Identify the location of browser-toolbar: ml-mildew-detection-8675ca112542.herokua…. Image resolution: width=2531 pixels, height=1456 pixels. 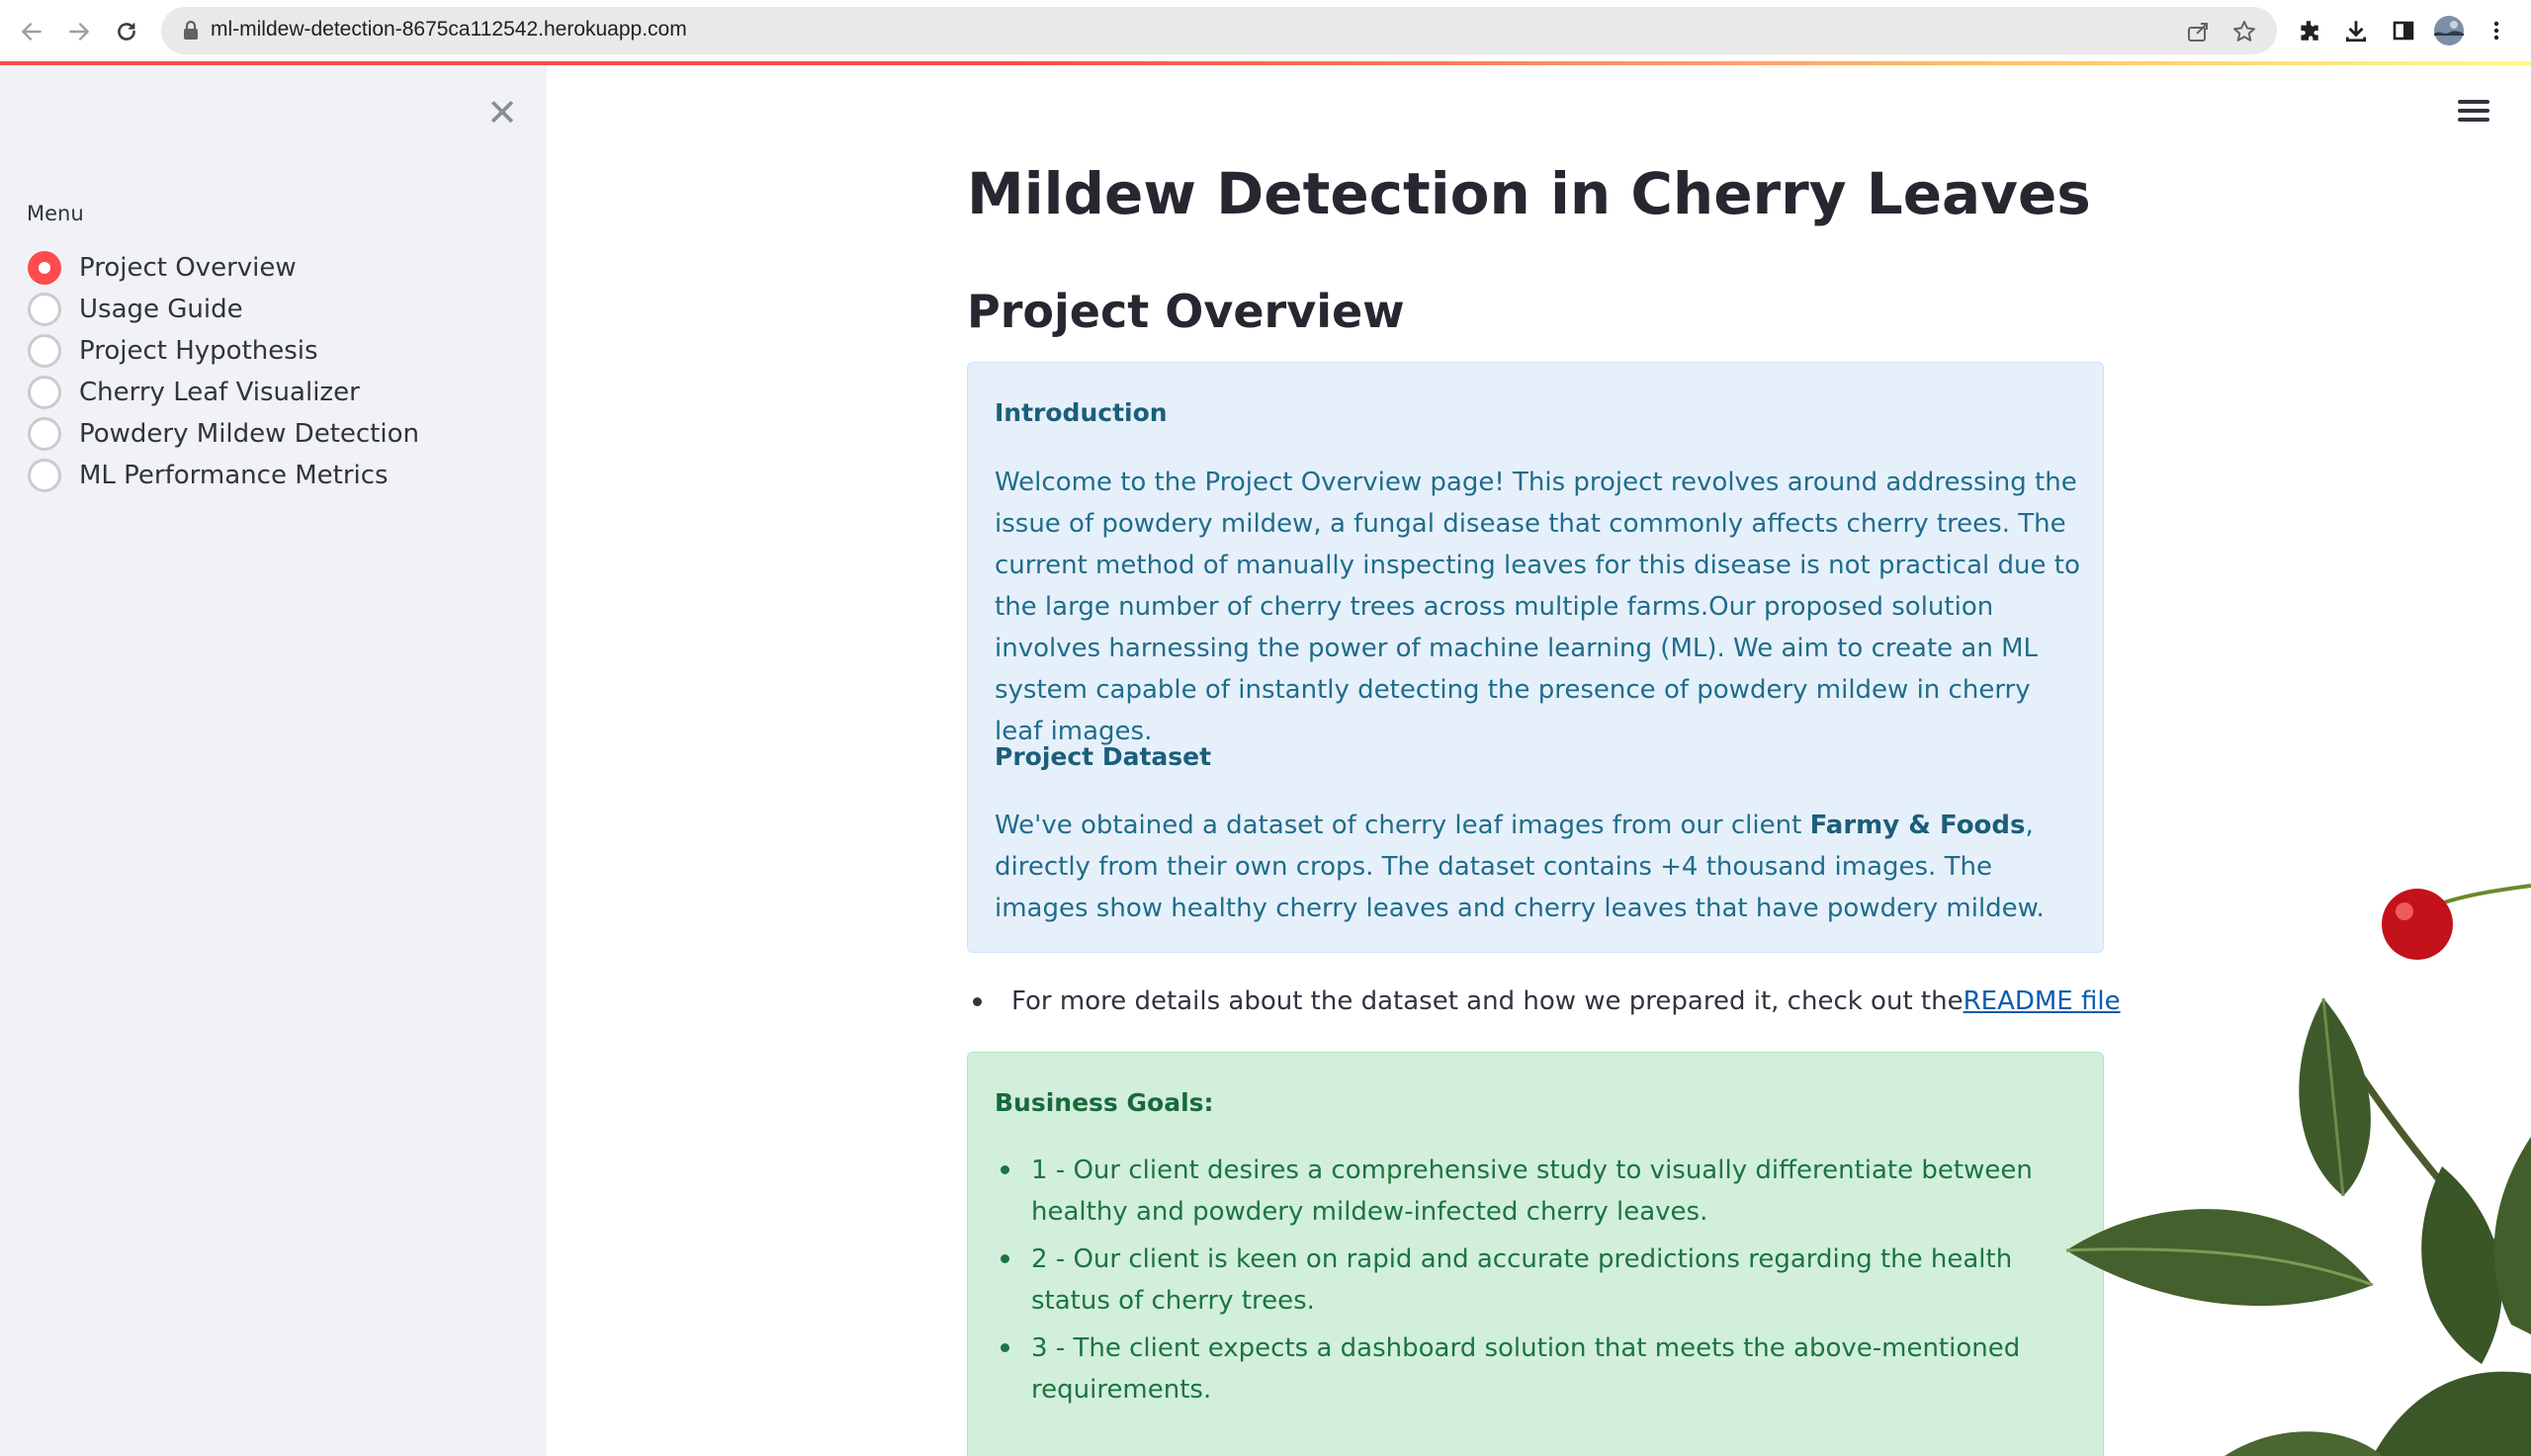
(1265, 30).